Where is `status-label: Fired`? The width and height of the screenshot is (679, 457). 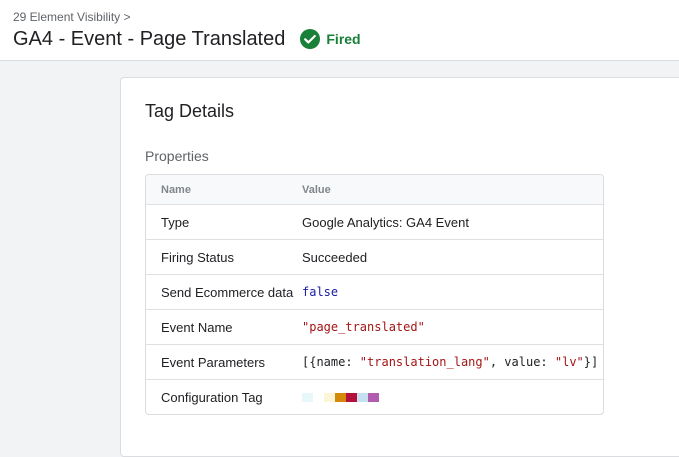 status-label: Fired is located at coordinates (343, 39).